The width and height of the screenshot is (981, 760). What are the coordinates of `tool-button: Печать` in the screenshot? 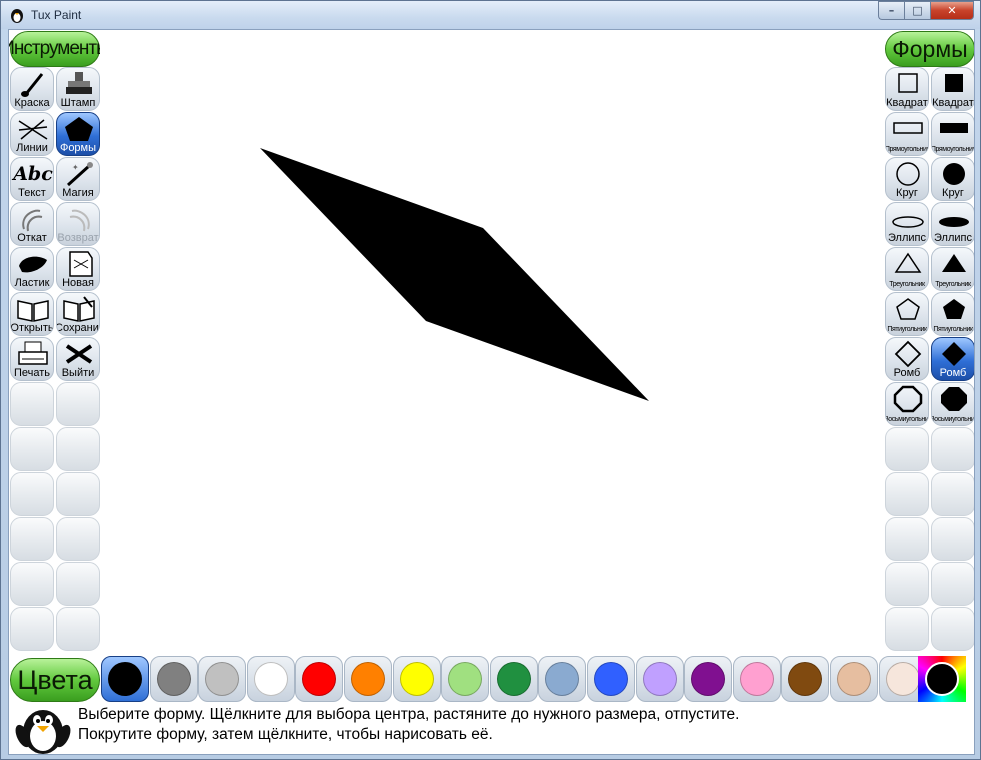 It's located at (32, 359).